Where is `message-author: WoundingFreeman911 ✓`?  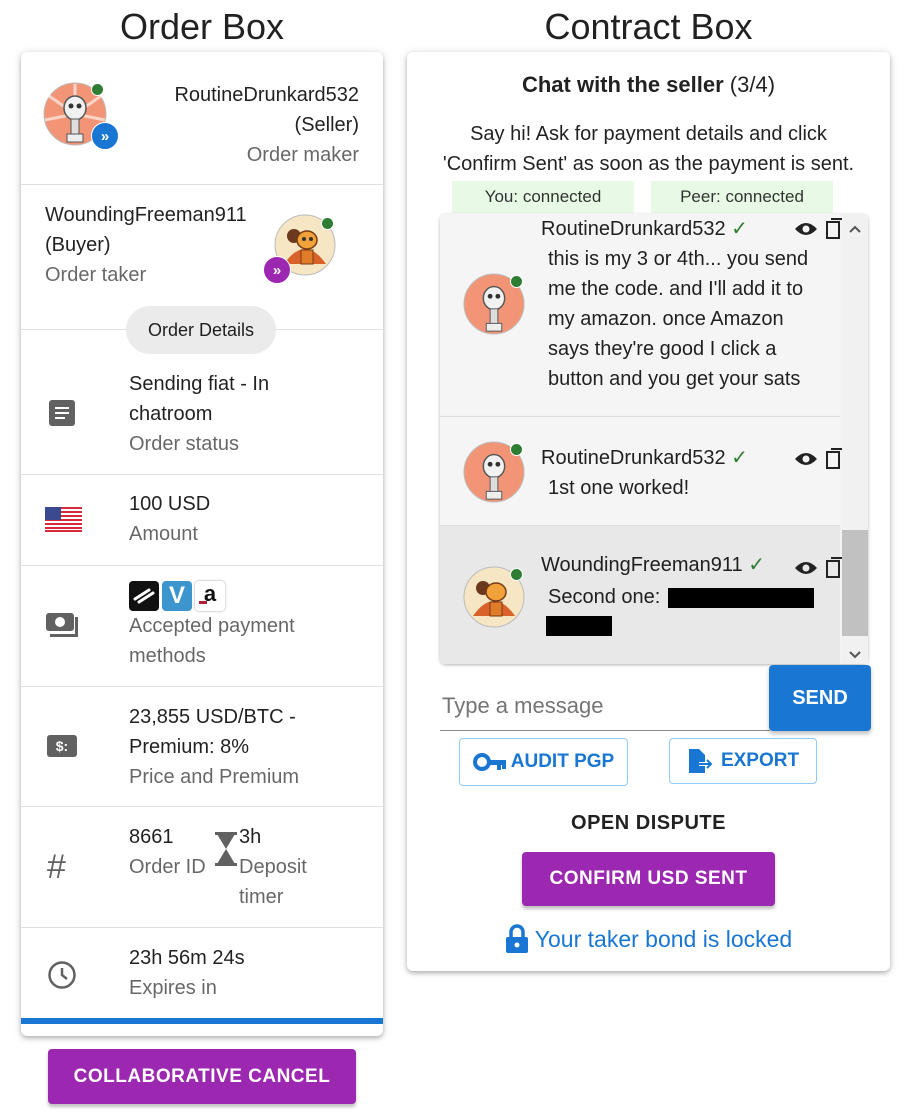
message-author: WoundingFreeman911 ✓ is located at coordinates (653, 564).